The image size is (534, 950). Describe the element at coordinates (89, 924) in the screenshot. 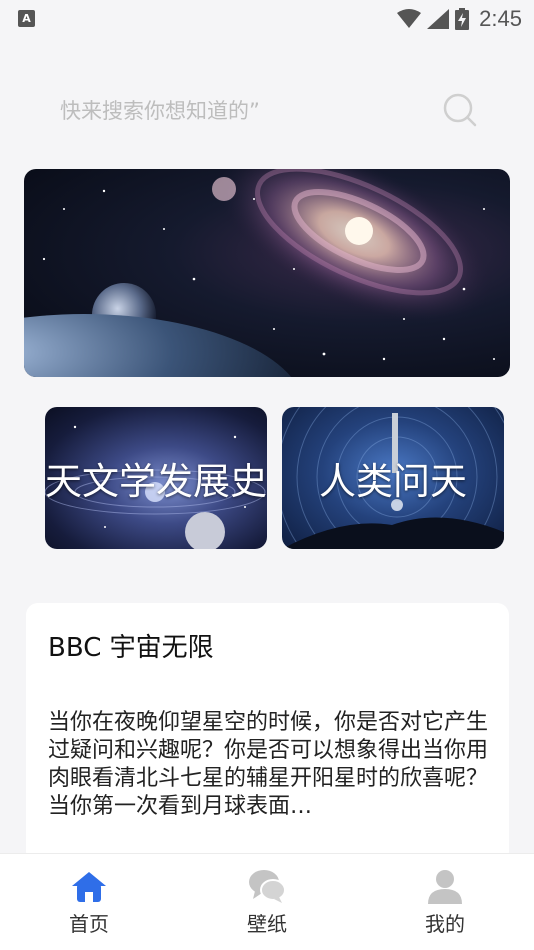

I see `nav-label: 首页` at that location.